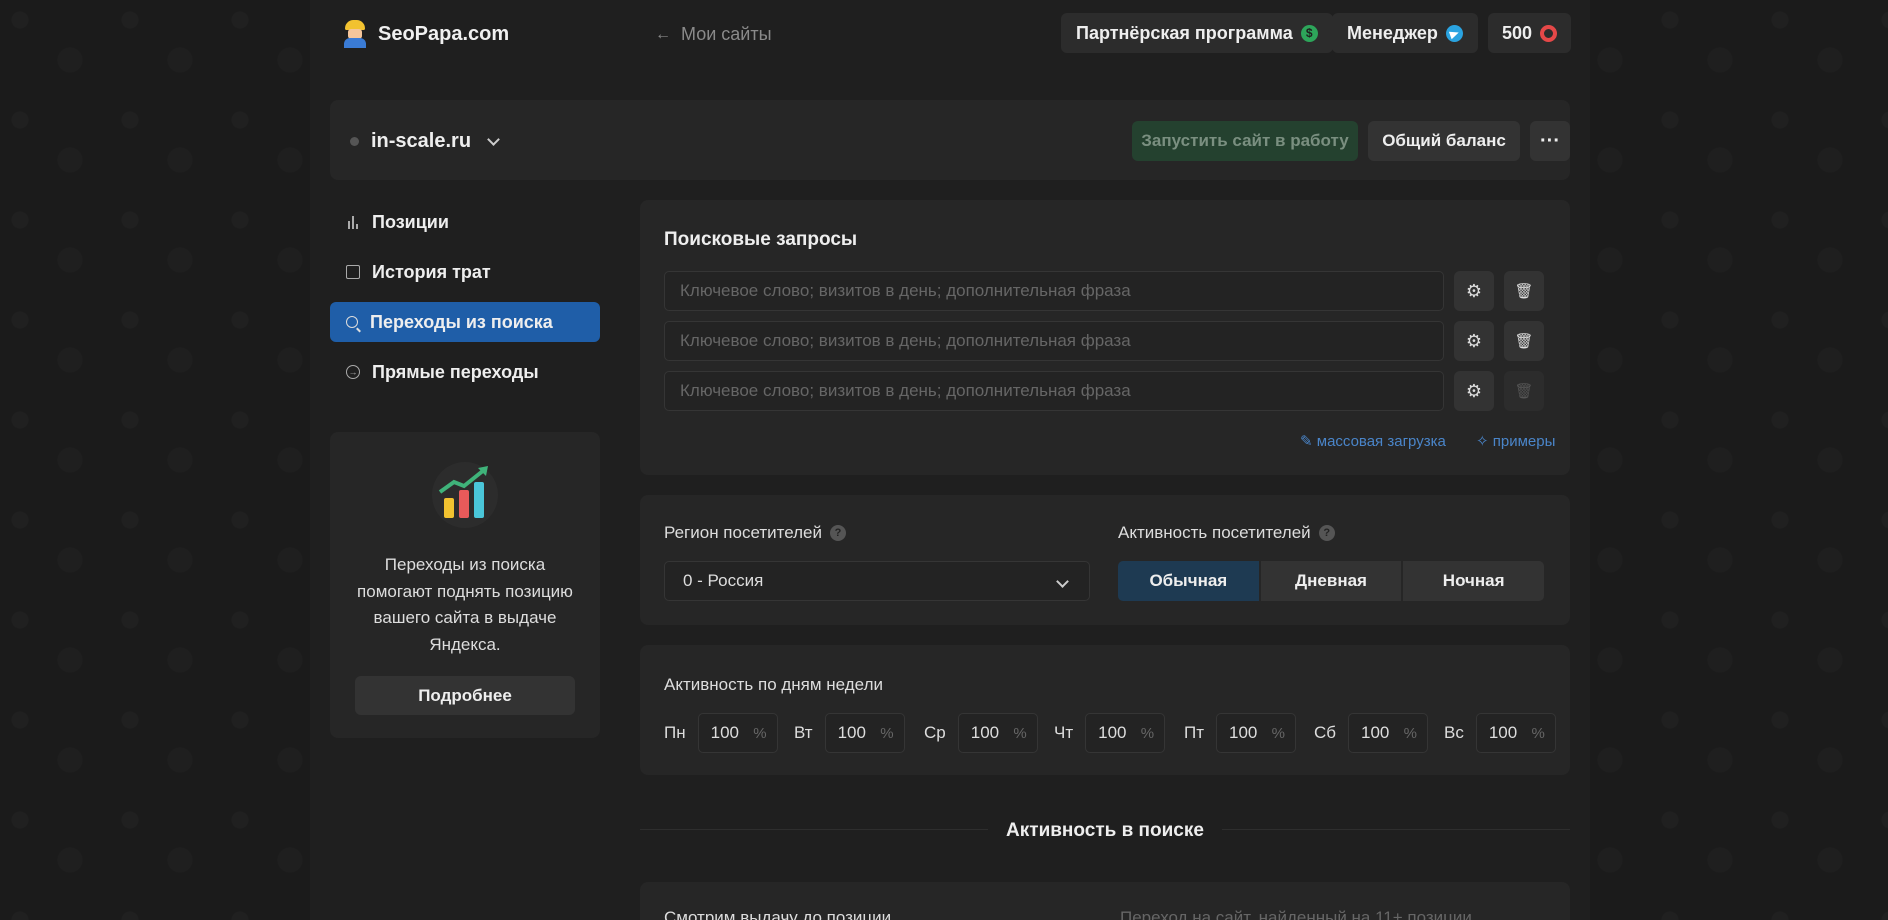 The width and height of the screenshot is (1888, 920). I want to click on activity-option-normal: Обычная, so click(1188, 581).